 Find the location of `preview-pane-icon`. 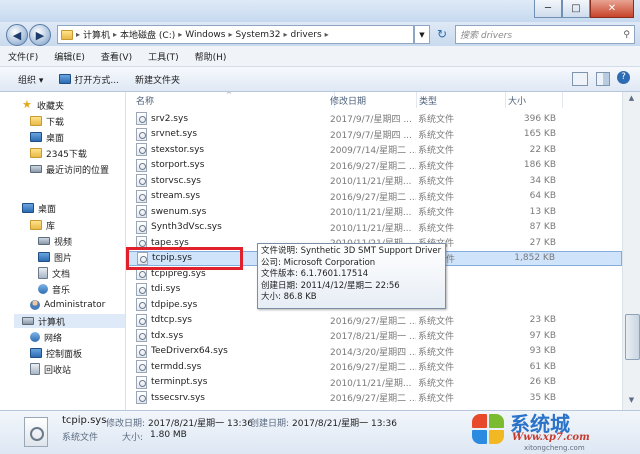

preview-pane-icon is located at coordinates (603, 79).